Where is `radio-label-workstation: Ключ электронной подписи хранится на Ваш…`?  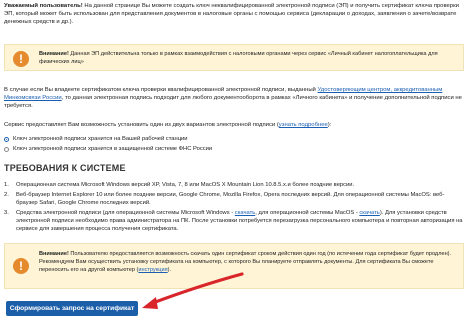 radio-label-workstation: Ключ электронной подписи хранится на Ваш… is located at coordinates (100, 139).